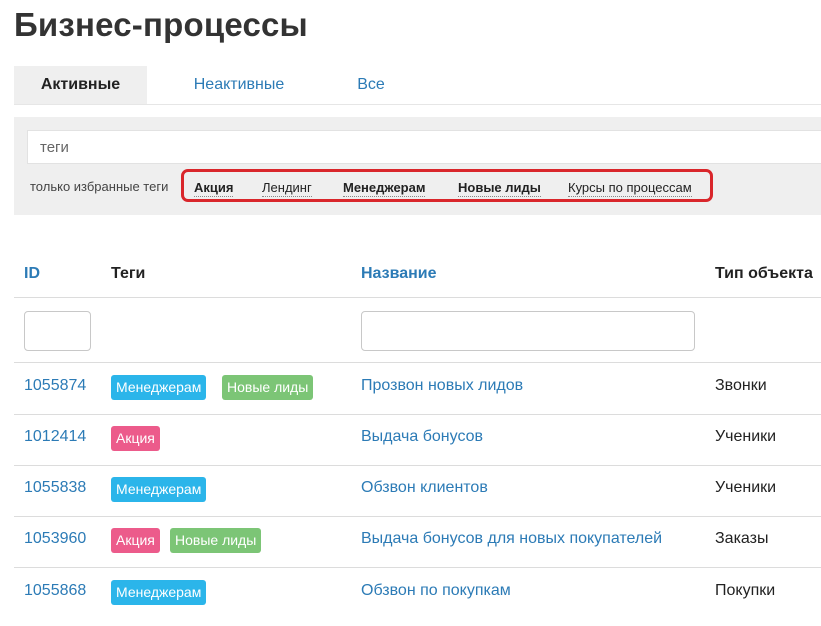 Image resolution: width=821 pixels, height=626 pixels. I want to click on row-4-type: Заказы, so click(742, 538).